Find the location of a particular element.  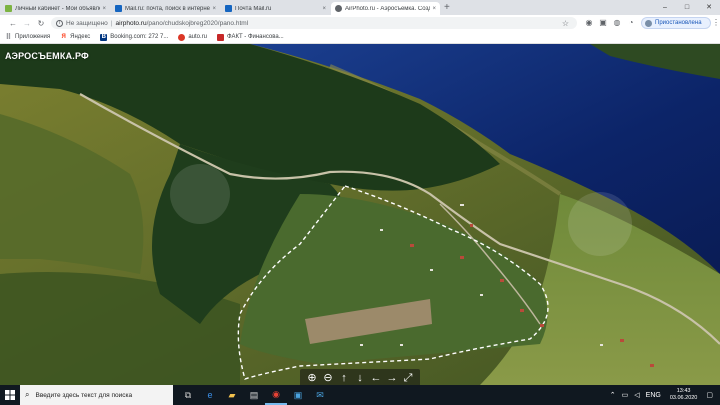

panorama-controls: ⊕ ⊖ ↑ ↓ ← → ⤢ is located at coordinates (360, 377).